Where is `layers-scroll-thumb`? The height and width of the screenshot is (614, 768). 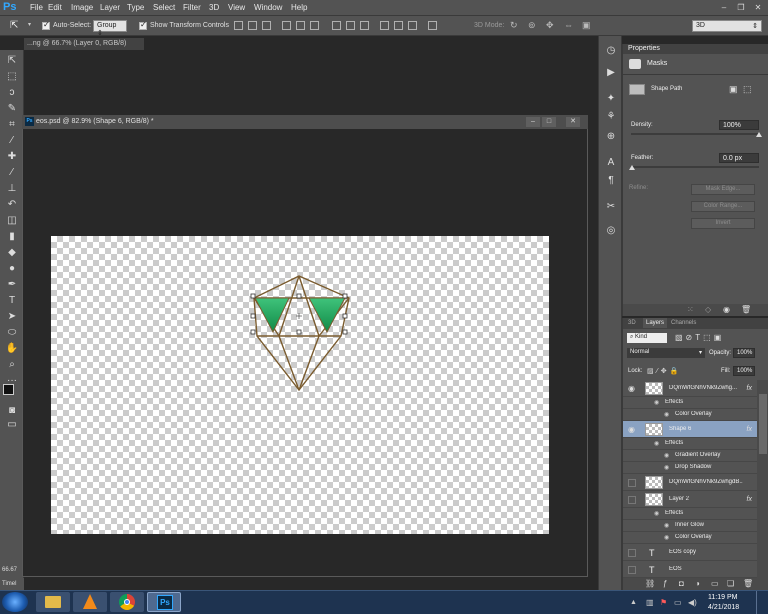
layers-scroll-thumb is located at coordinates (763, 424).